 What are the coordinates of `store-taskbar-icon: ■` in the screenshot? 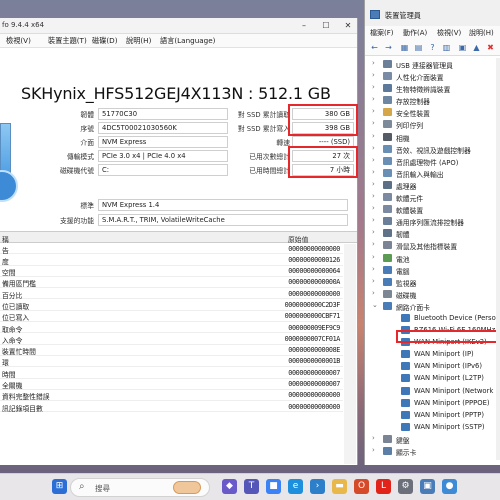 It's located at (273, 486).